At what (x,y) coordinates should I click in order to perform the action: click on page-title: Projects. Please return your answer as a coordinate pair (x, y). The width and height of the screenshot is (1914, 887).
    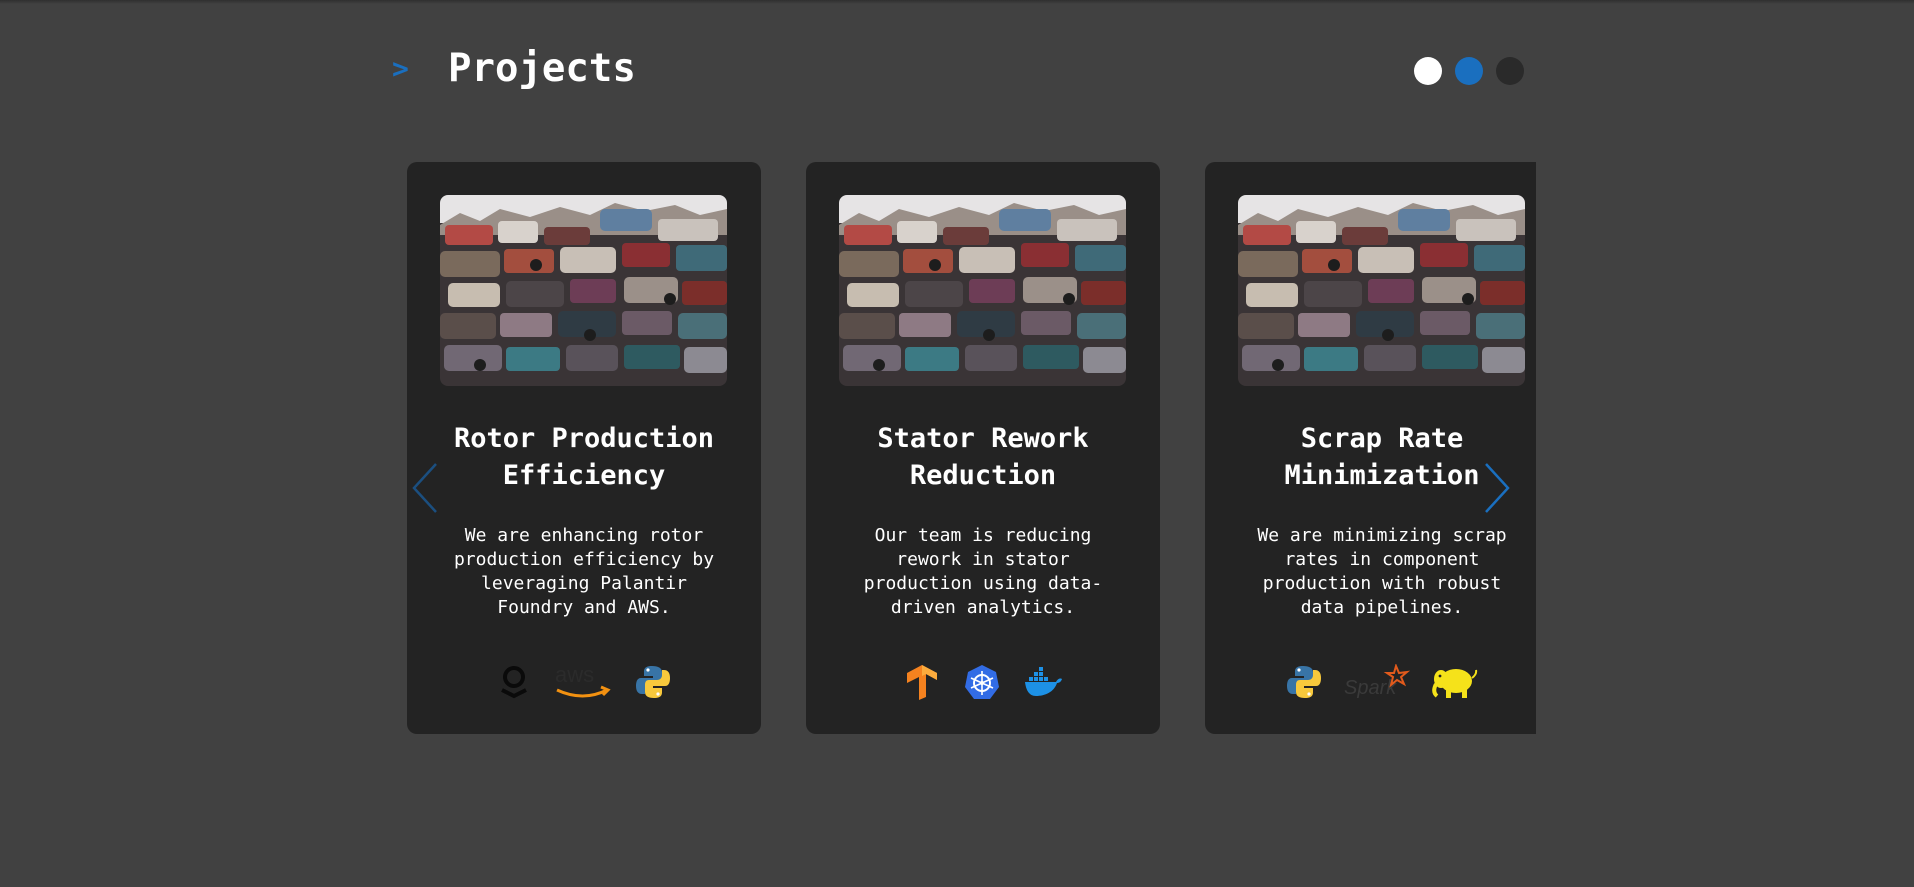
    Looking at the image, I should click on (542, 68).